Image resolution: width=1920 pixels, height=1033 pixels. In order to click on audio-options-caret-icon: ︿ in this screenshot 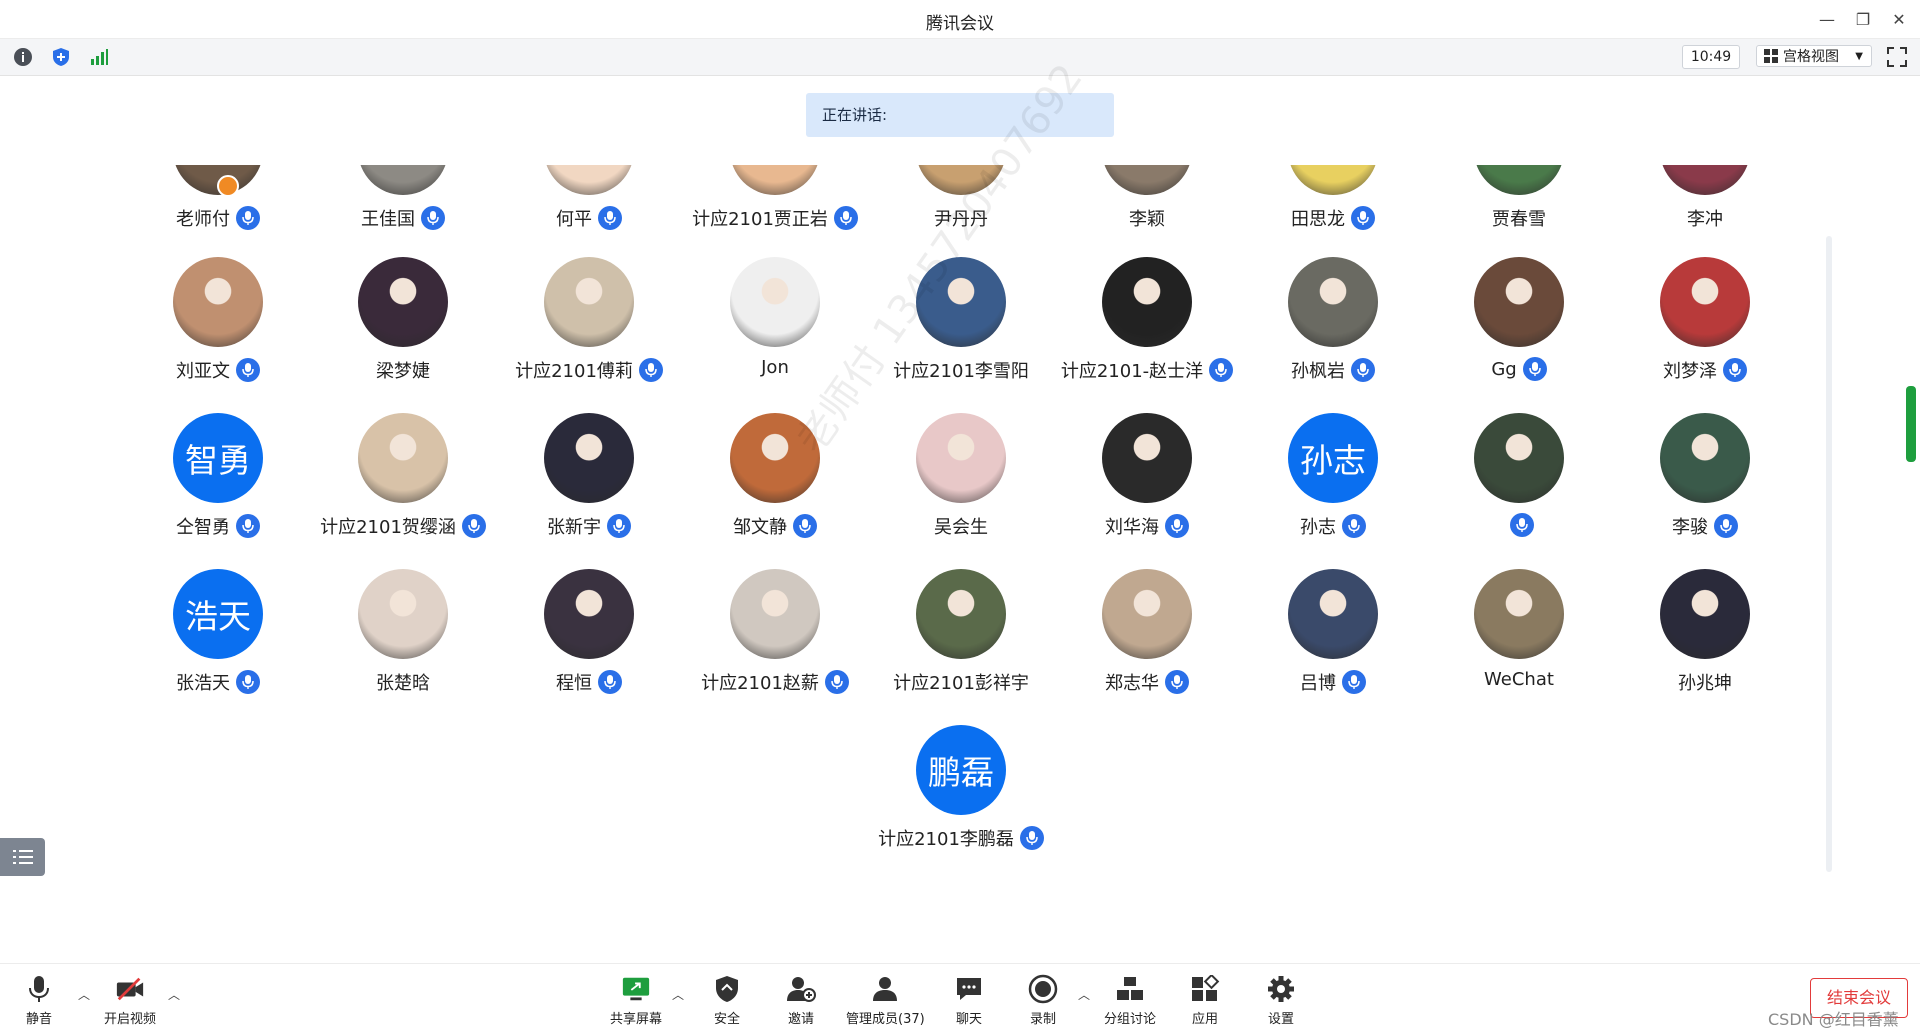, I will do `click(84, 994)`.